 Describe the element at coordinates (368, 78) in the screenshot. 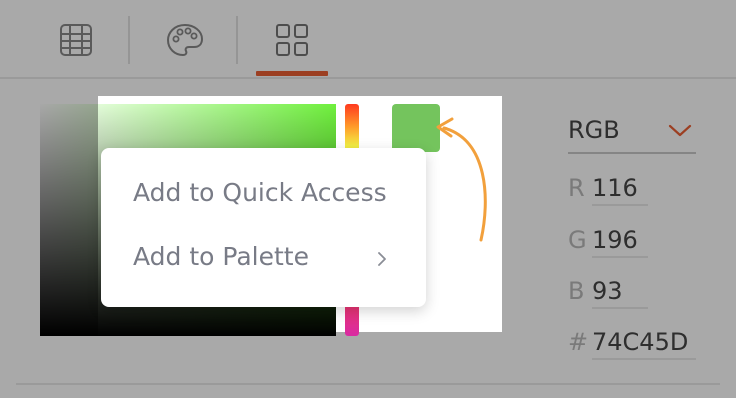

I see `toolbar-divider` at that location.